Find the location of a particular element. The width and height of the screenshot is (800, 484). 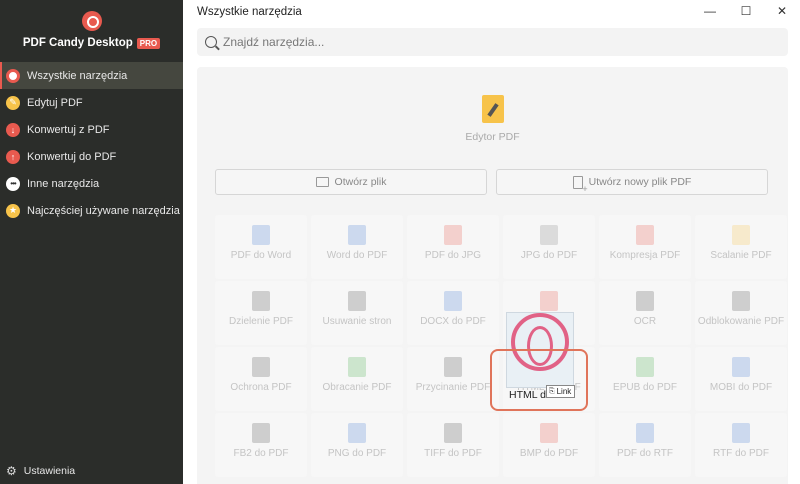

search-bar is located at coordinates (492, 42).